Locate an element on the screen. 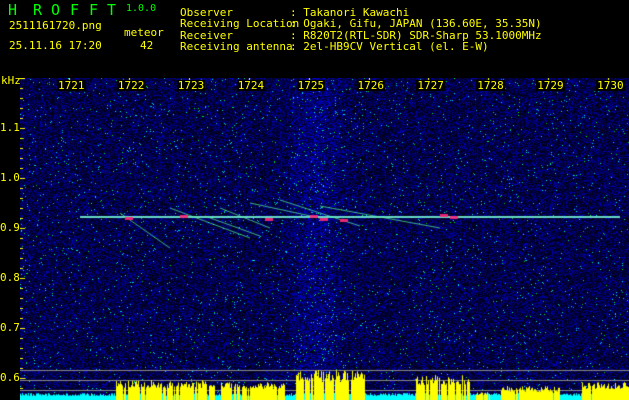  title-letter: T is located at coordinates (112, 10).